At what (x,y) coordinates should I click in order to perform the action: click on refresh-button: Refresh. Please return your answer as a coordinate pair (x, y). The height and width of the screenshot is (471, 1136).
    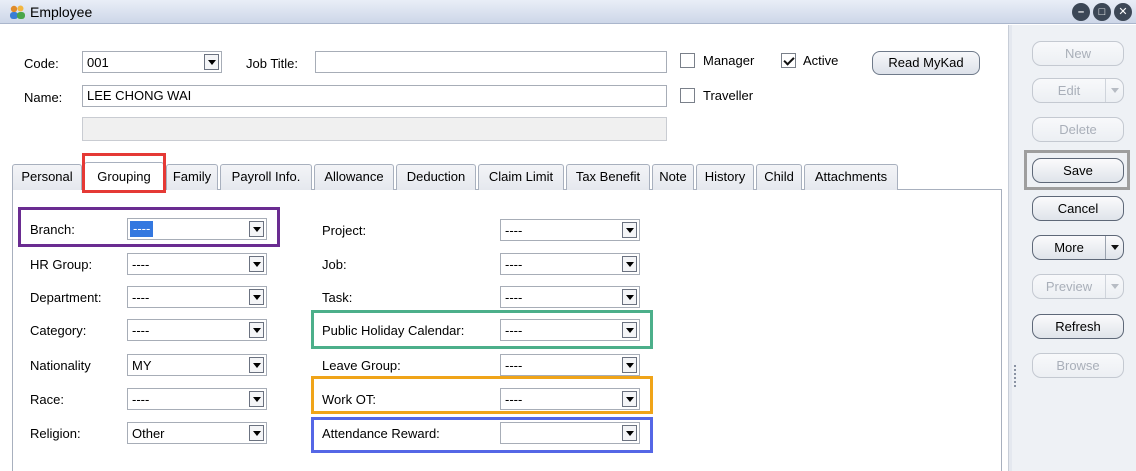
    Looking at the image, I should click on (1078, 326).